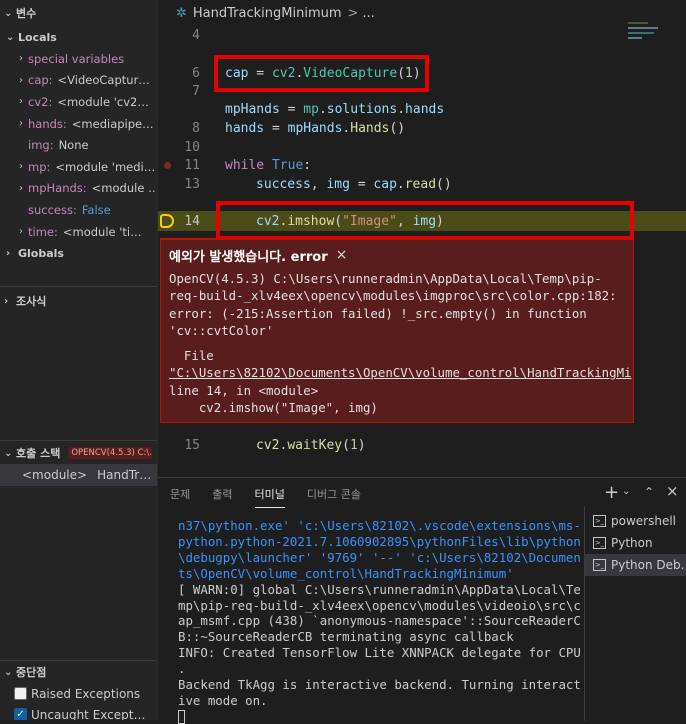 This screenshot has height=724, width=686. I want to click on locals-scope: ⌄ Locals, so click(78, 37).